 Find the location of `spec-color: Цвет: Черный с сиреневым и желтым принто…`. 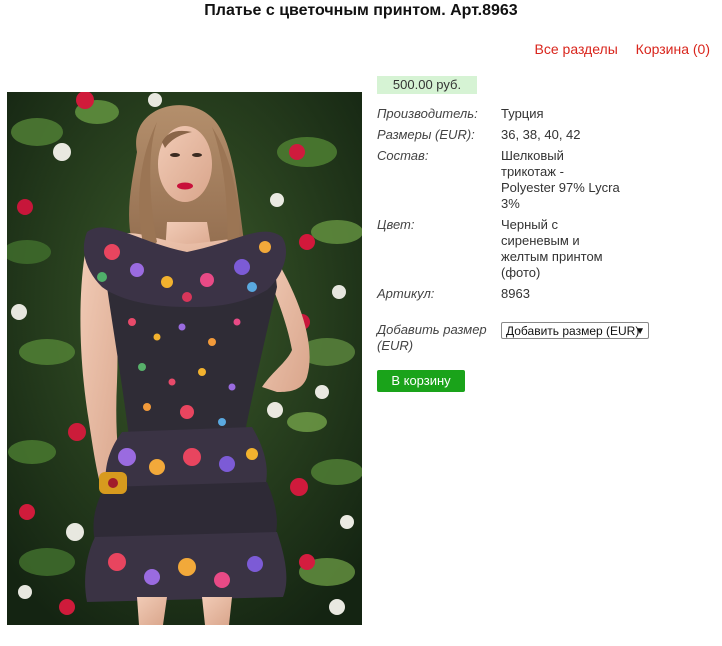

spec-color: Цвет: Черный с сиреневым и желтым принто… is located at coordinates (527, 249).